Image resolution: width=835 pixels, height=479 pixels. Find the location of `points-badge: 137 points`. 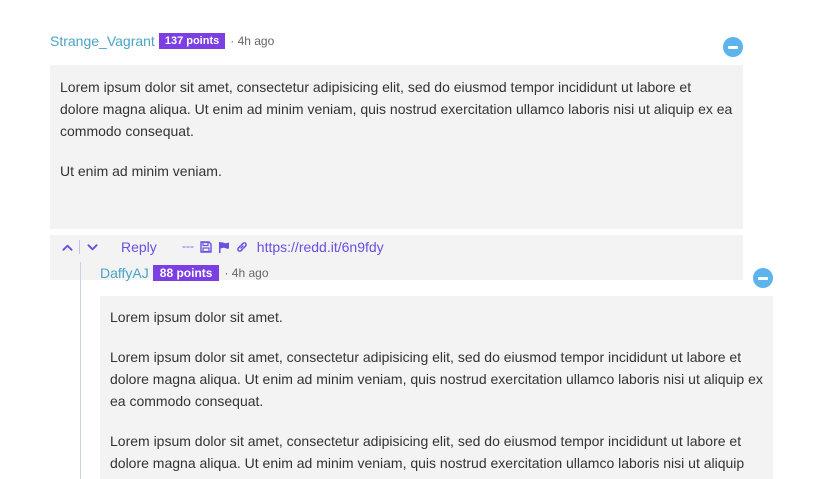

points-badge: 137 points is located at coordinates (192, 41).